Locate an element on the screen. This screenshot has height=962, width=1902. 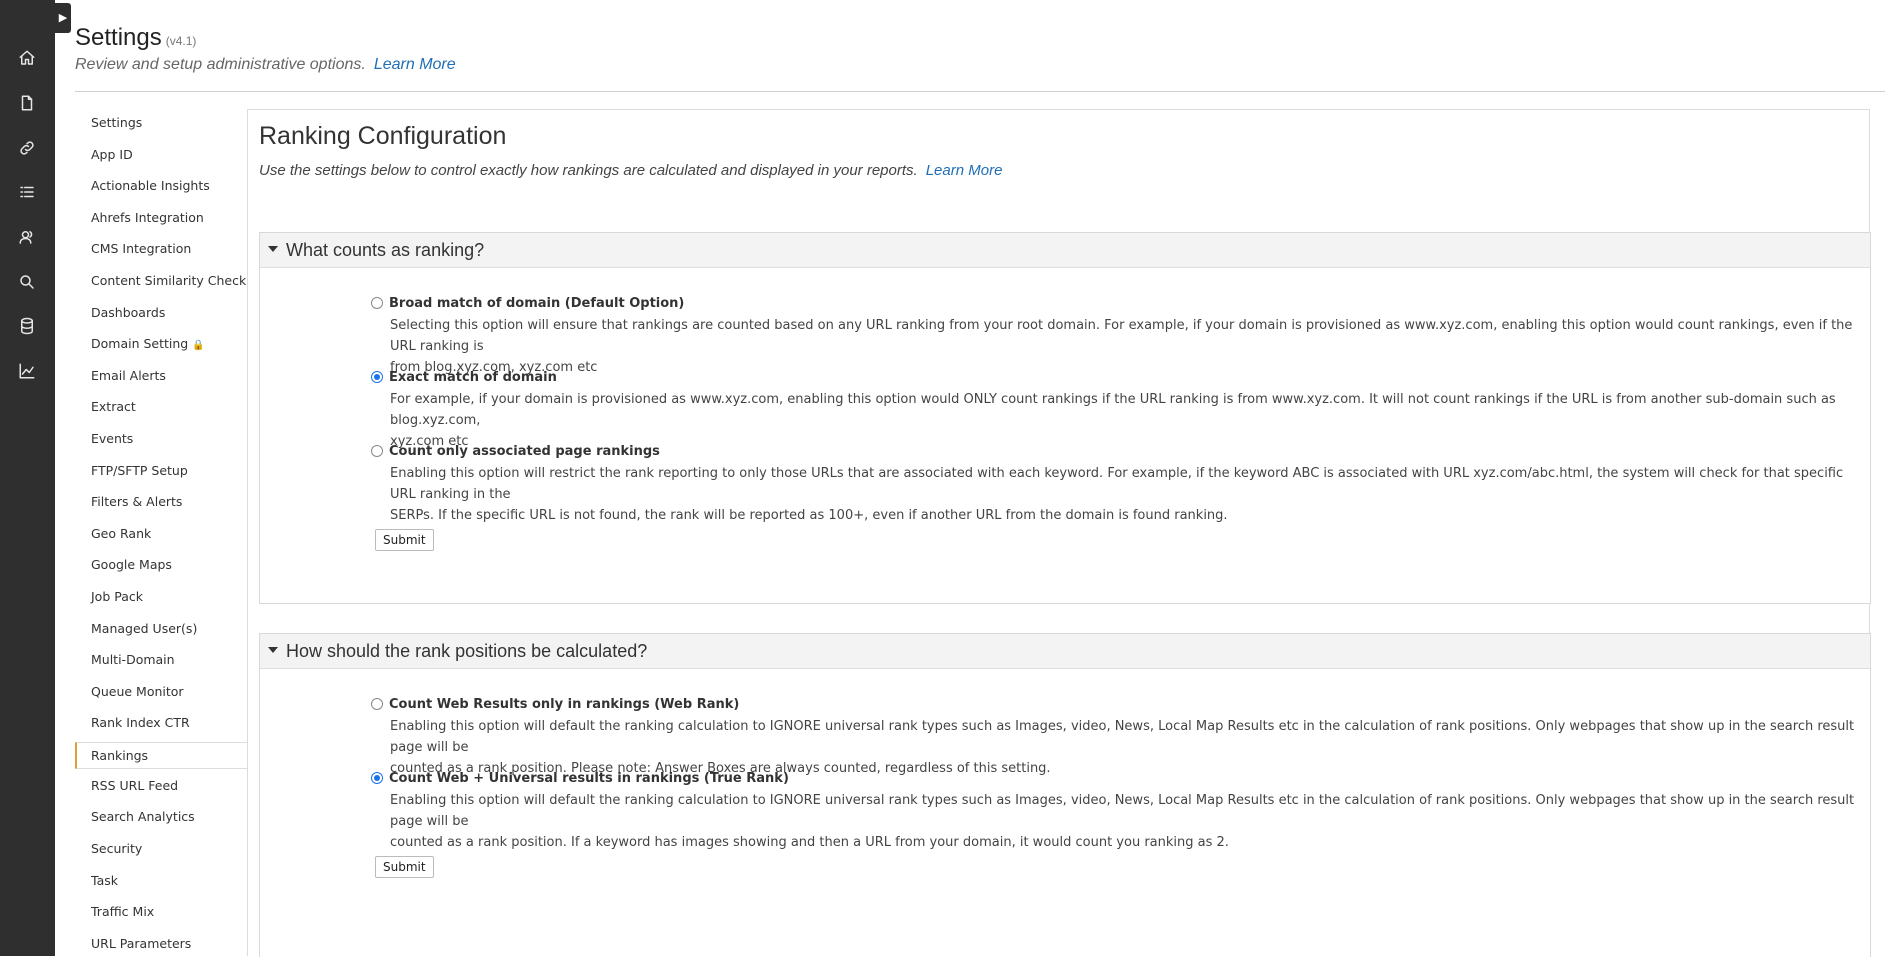
header-learn-more-link: Learn More is located at coordinates (415, 64).